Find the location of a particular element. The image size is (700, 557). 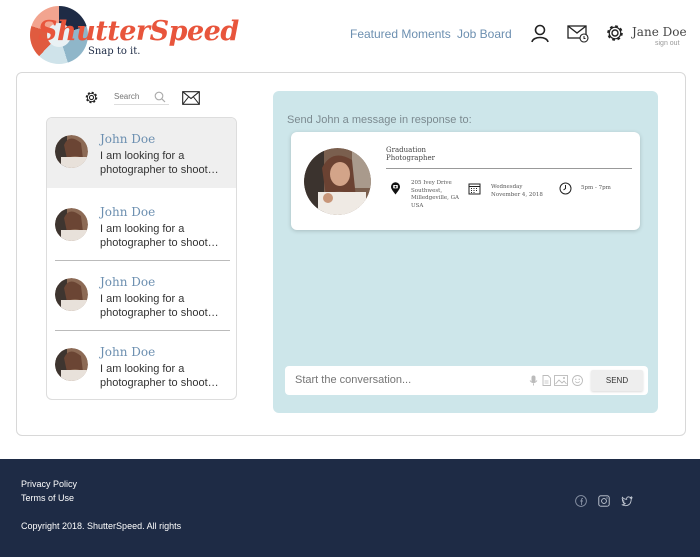

logo-text: ShutterSpeed is located at coordinates (138, 31).